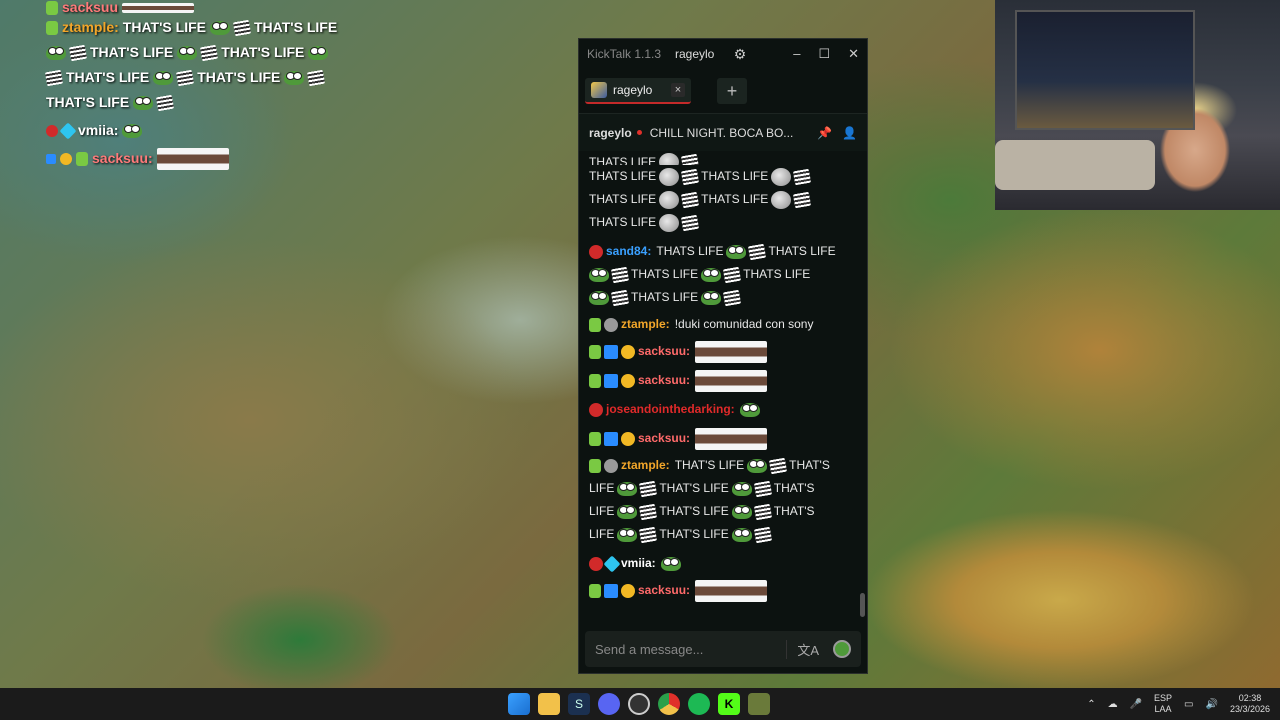 The width and height of the screenshot is (1280, 720). Describe the element at coordinates (808, 649) in the screenshot. I see `translate-icon: 文A` at that location.